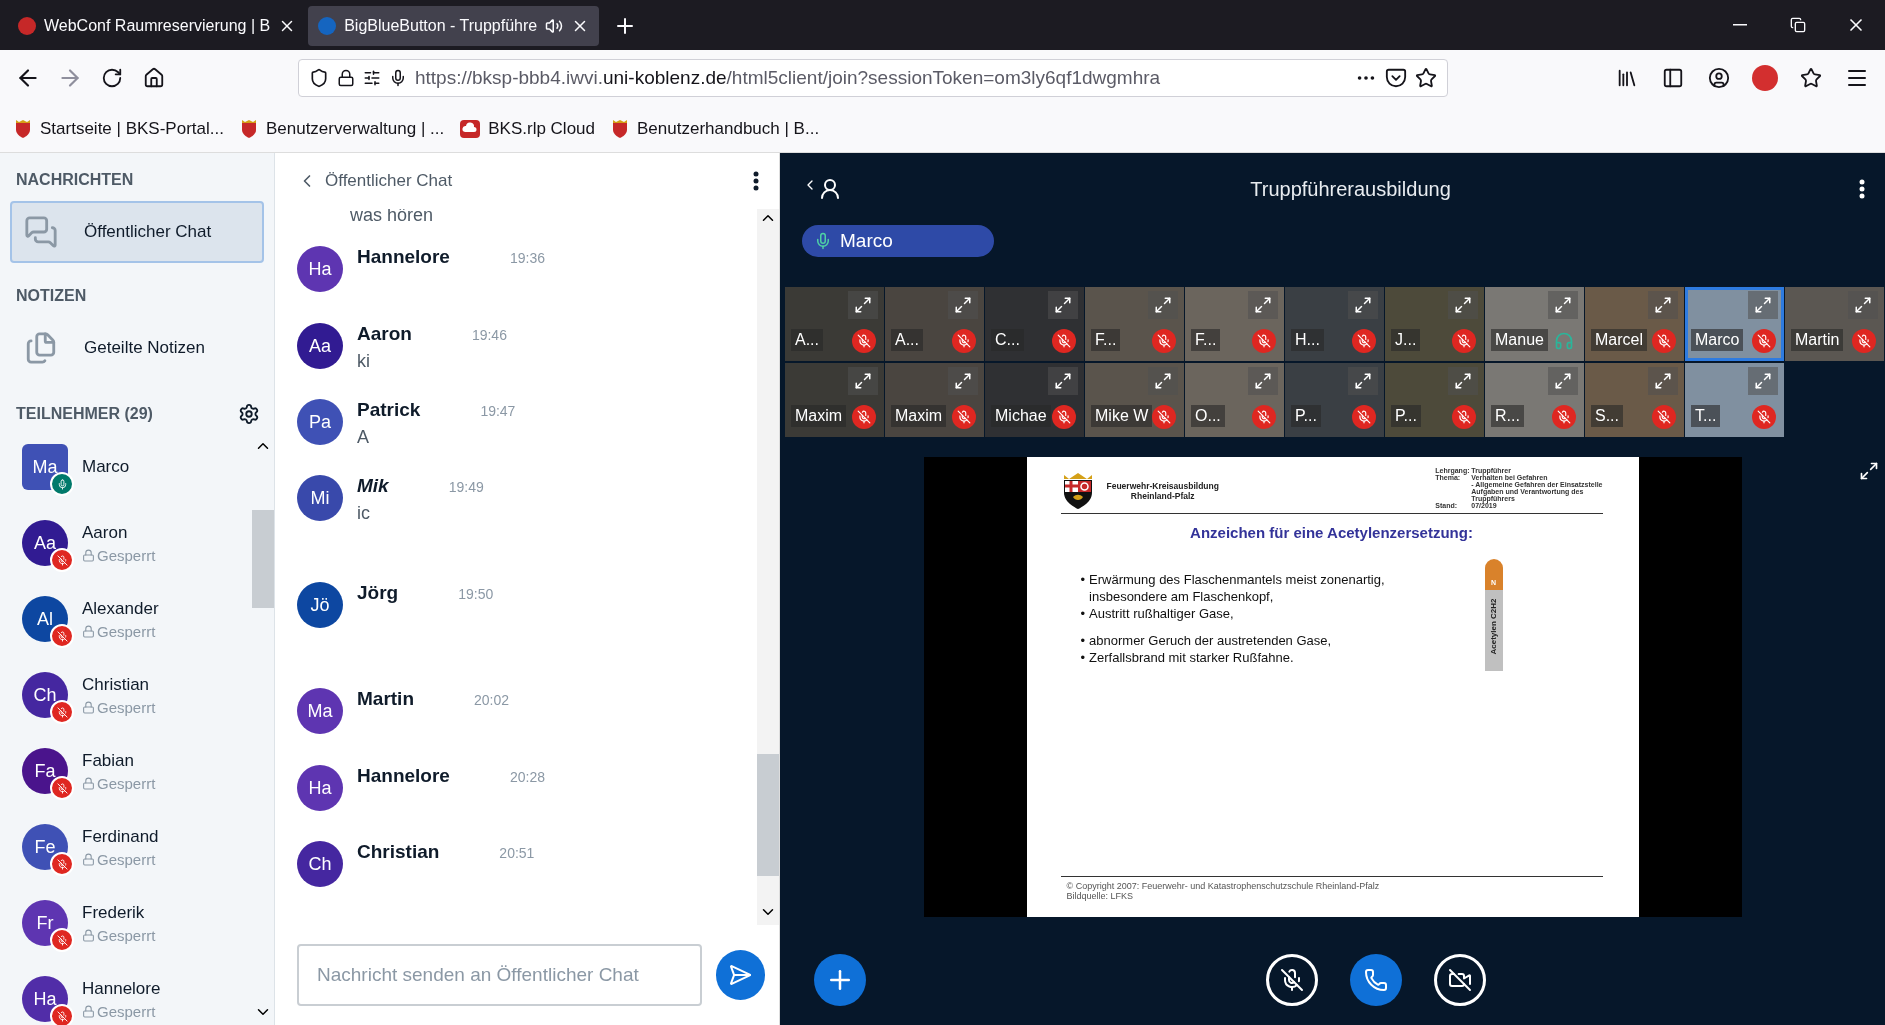  What do you see at coordinates (740, 975) in the screenshot?
I see `send-button` at bounding box center [740, 975].